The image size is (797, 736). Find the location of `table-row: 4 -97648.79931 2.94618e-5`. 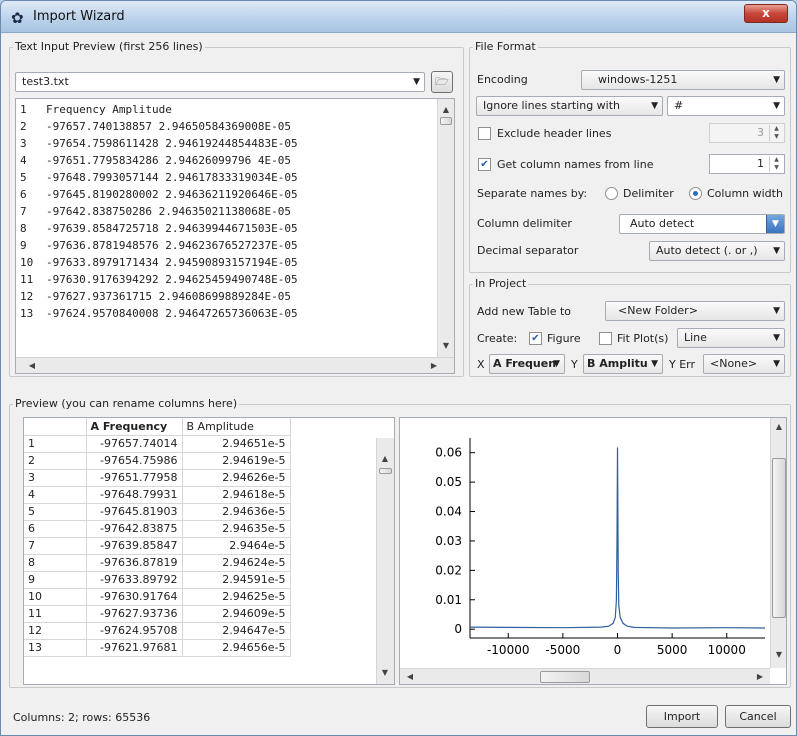

table-row: 4 -97648.79931 2.94618e-5 is located at coordinates (157, 495).